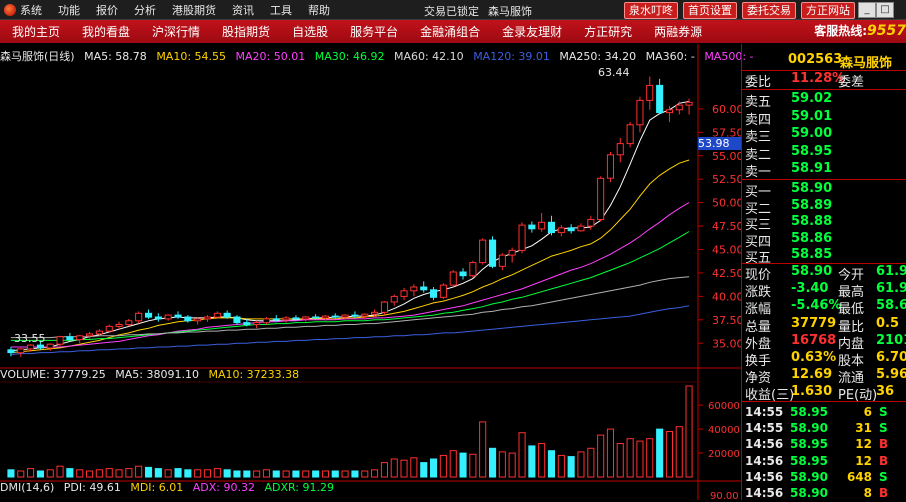 Image resolution: width=906 pixels, height=502 pixels. I want to click on nav-index-futures: 股指期货, so click(246, 31).